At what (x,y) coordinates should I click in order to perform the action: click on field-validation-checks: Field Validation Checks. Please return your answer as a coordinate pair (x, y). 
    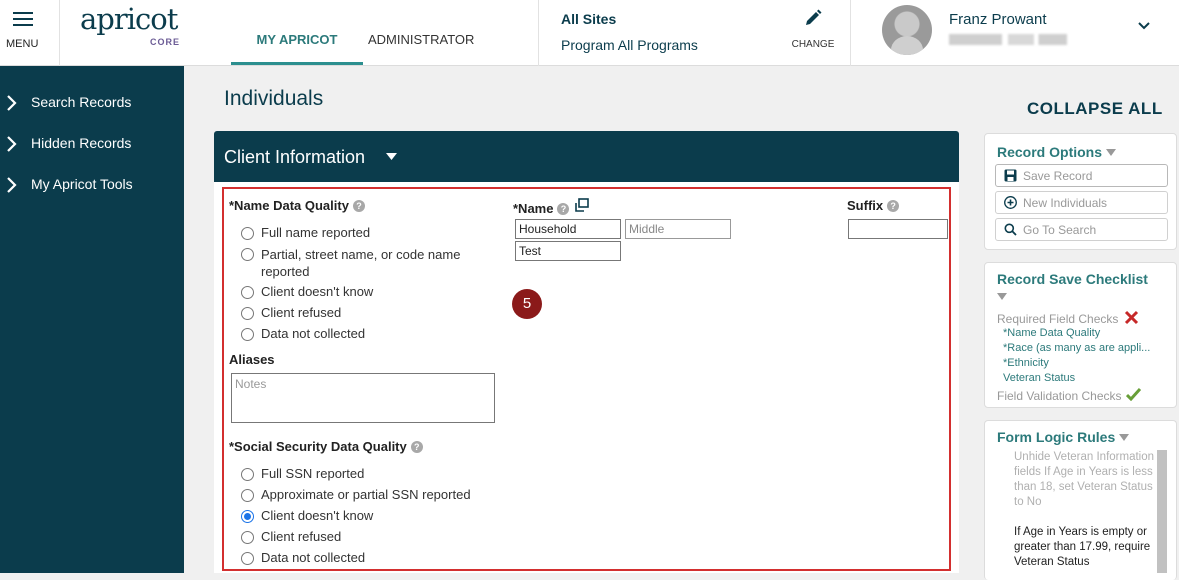
    Looking at the image, I should click on (1069, 395).